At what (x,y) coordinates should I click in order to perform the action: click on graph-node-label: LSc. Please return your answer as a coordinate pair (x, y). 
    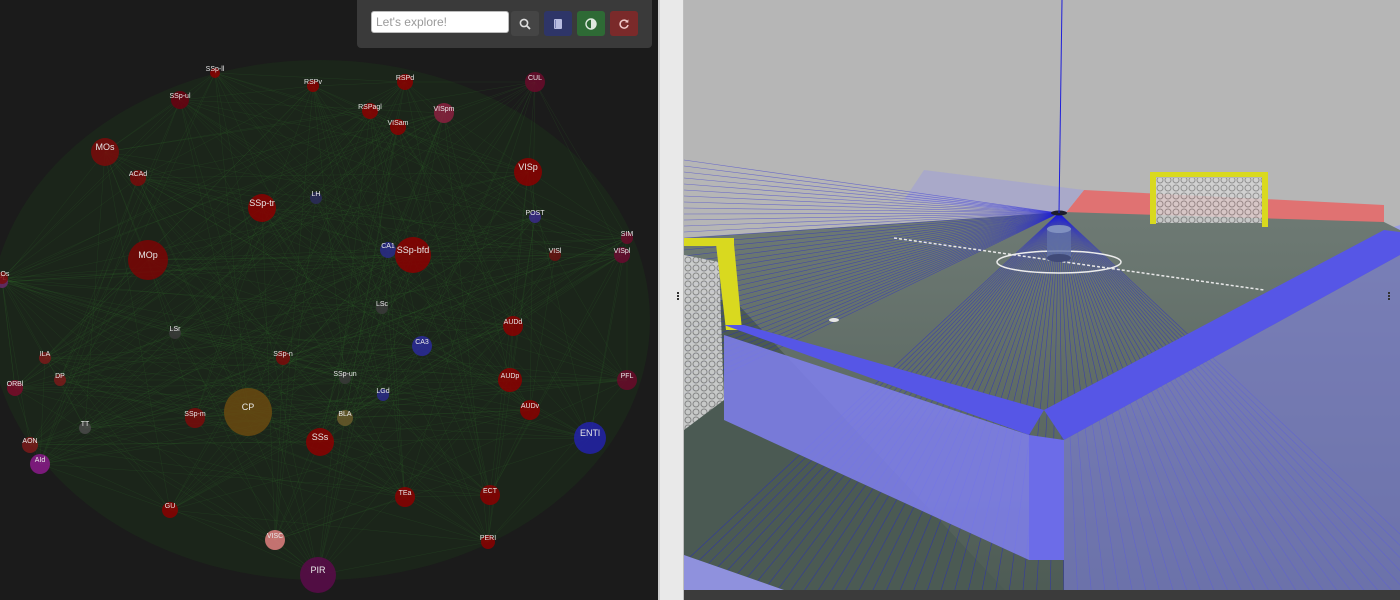
    Looking at the image, I should click on (382, 304).